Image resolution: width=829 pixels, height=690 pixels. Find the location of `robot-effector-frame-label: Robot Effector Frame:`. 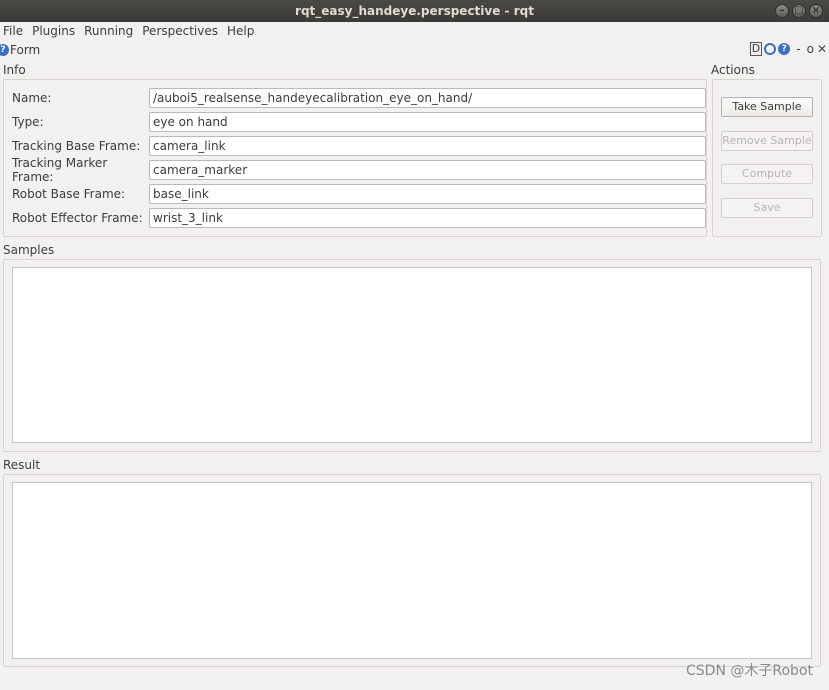

robot-effector-frame-label: Robot Effector Frame: is located at coordinates (77, 218).